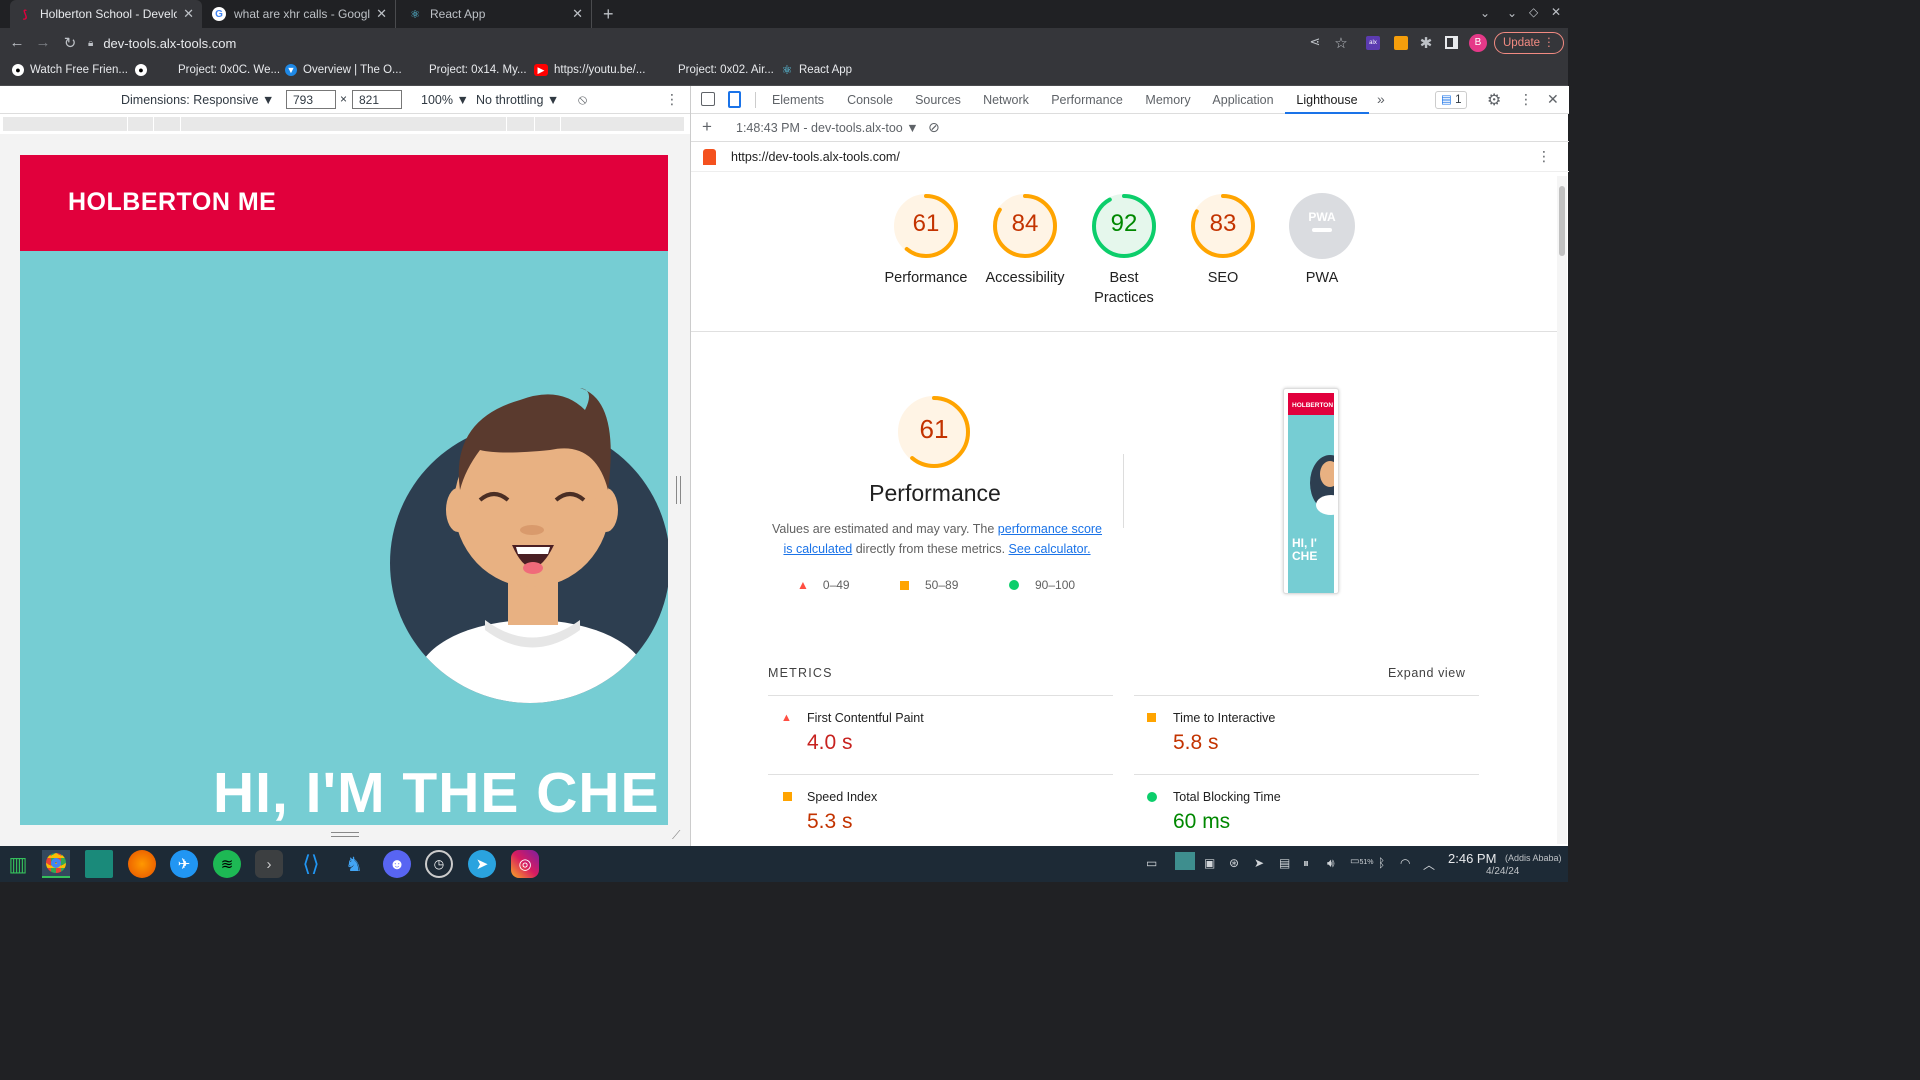 Image resolution: width=1920 pixels, height=1080 pixels. Describe the element at coordinates (1259, 863) in the screenshot. I see `telegram-tray-icon: ➤` at that location.